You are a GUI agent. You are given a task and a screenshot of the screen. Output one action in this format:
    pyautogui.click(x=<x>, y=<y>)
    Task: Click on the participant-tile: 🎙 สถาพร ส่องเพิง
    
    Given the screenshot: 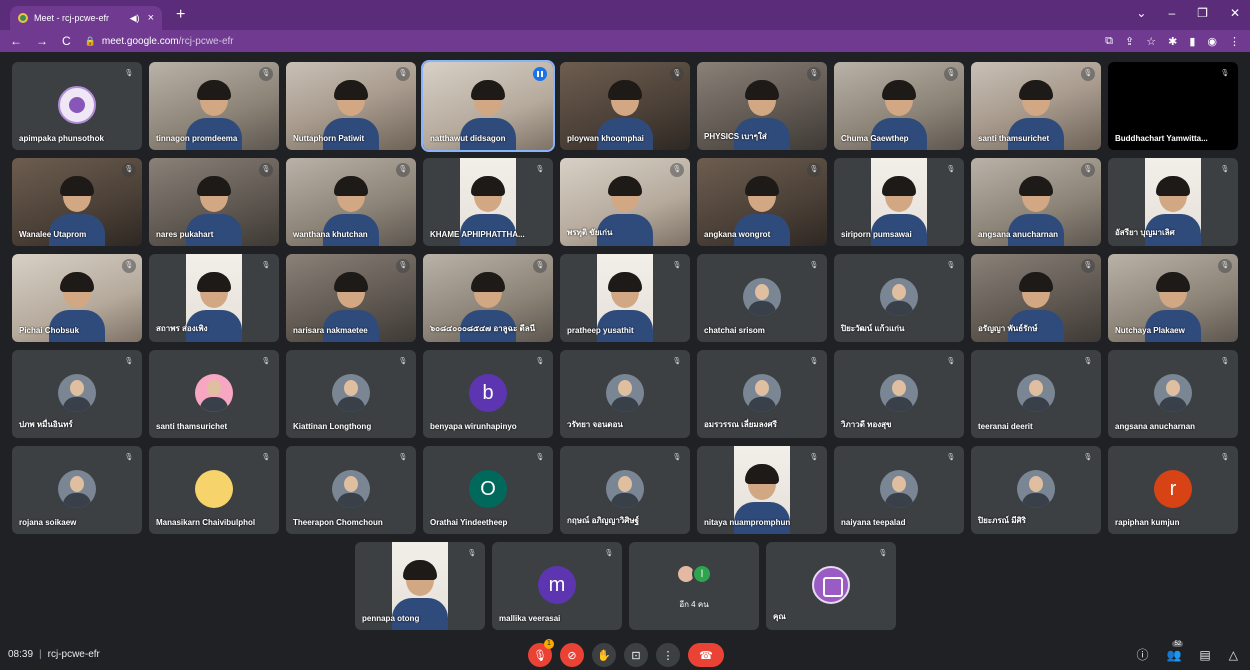 What is the action you would take?
    pyautogui.click(x=214, y=298)
    